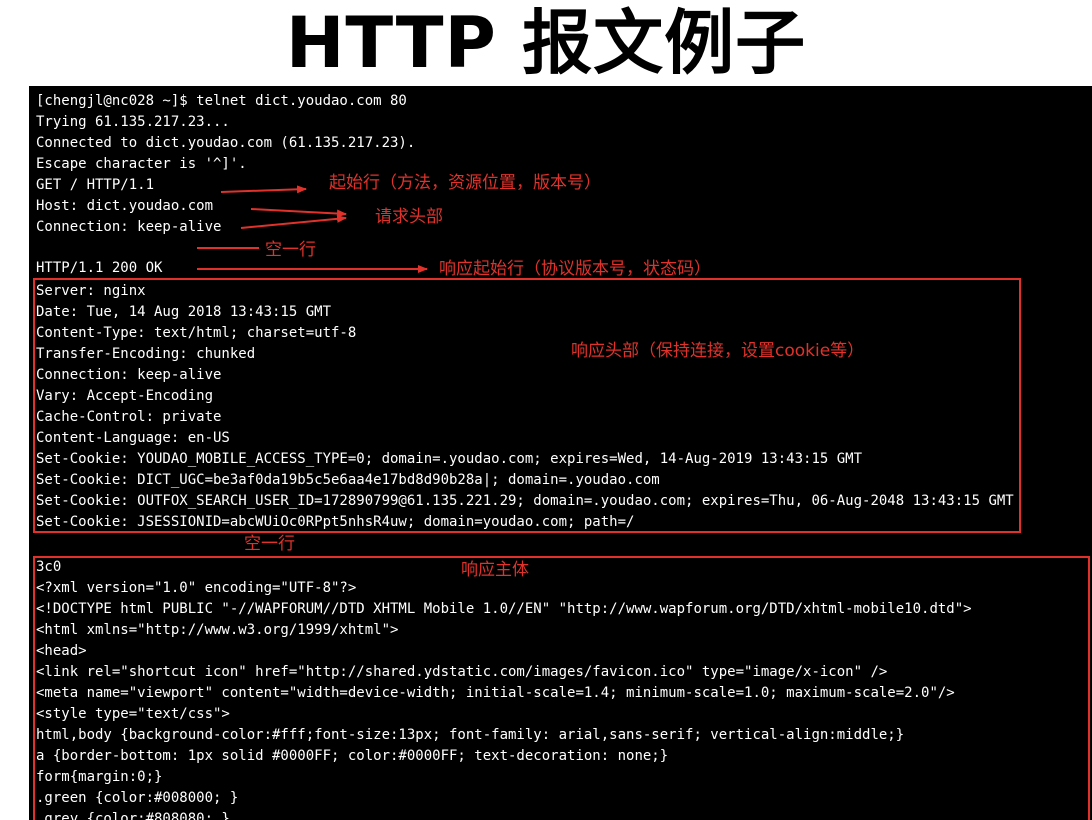  Describe the element at coordinates (546, 43) in the screenshot. I see `slide-title: HTTP 报文例子` at that location.